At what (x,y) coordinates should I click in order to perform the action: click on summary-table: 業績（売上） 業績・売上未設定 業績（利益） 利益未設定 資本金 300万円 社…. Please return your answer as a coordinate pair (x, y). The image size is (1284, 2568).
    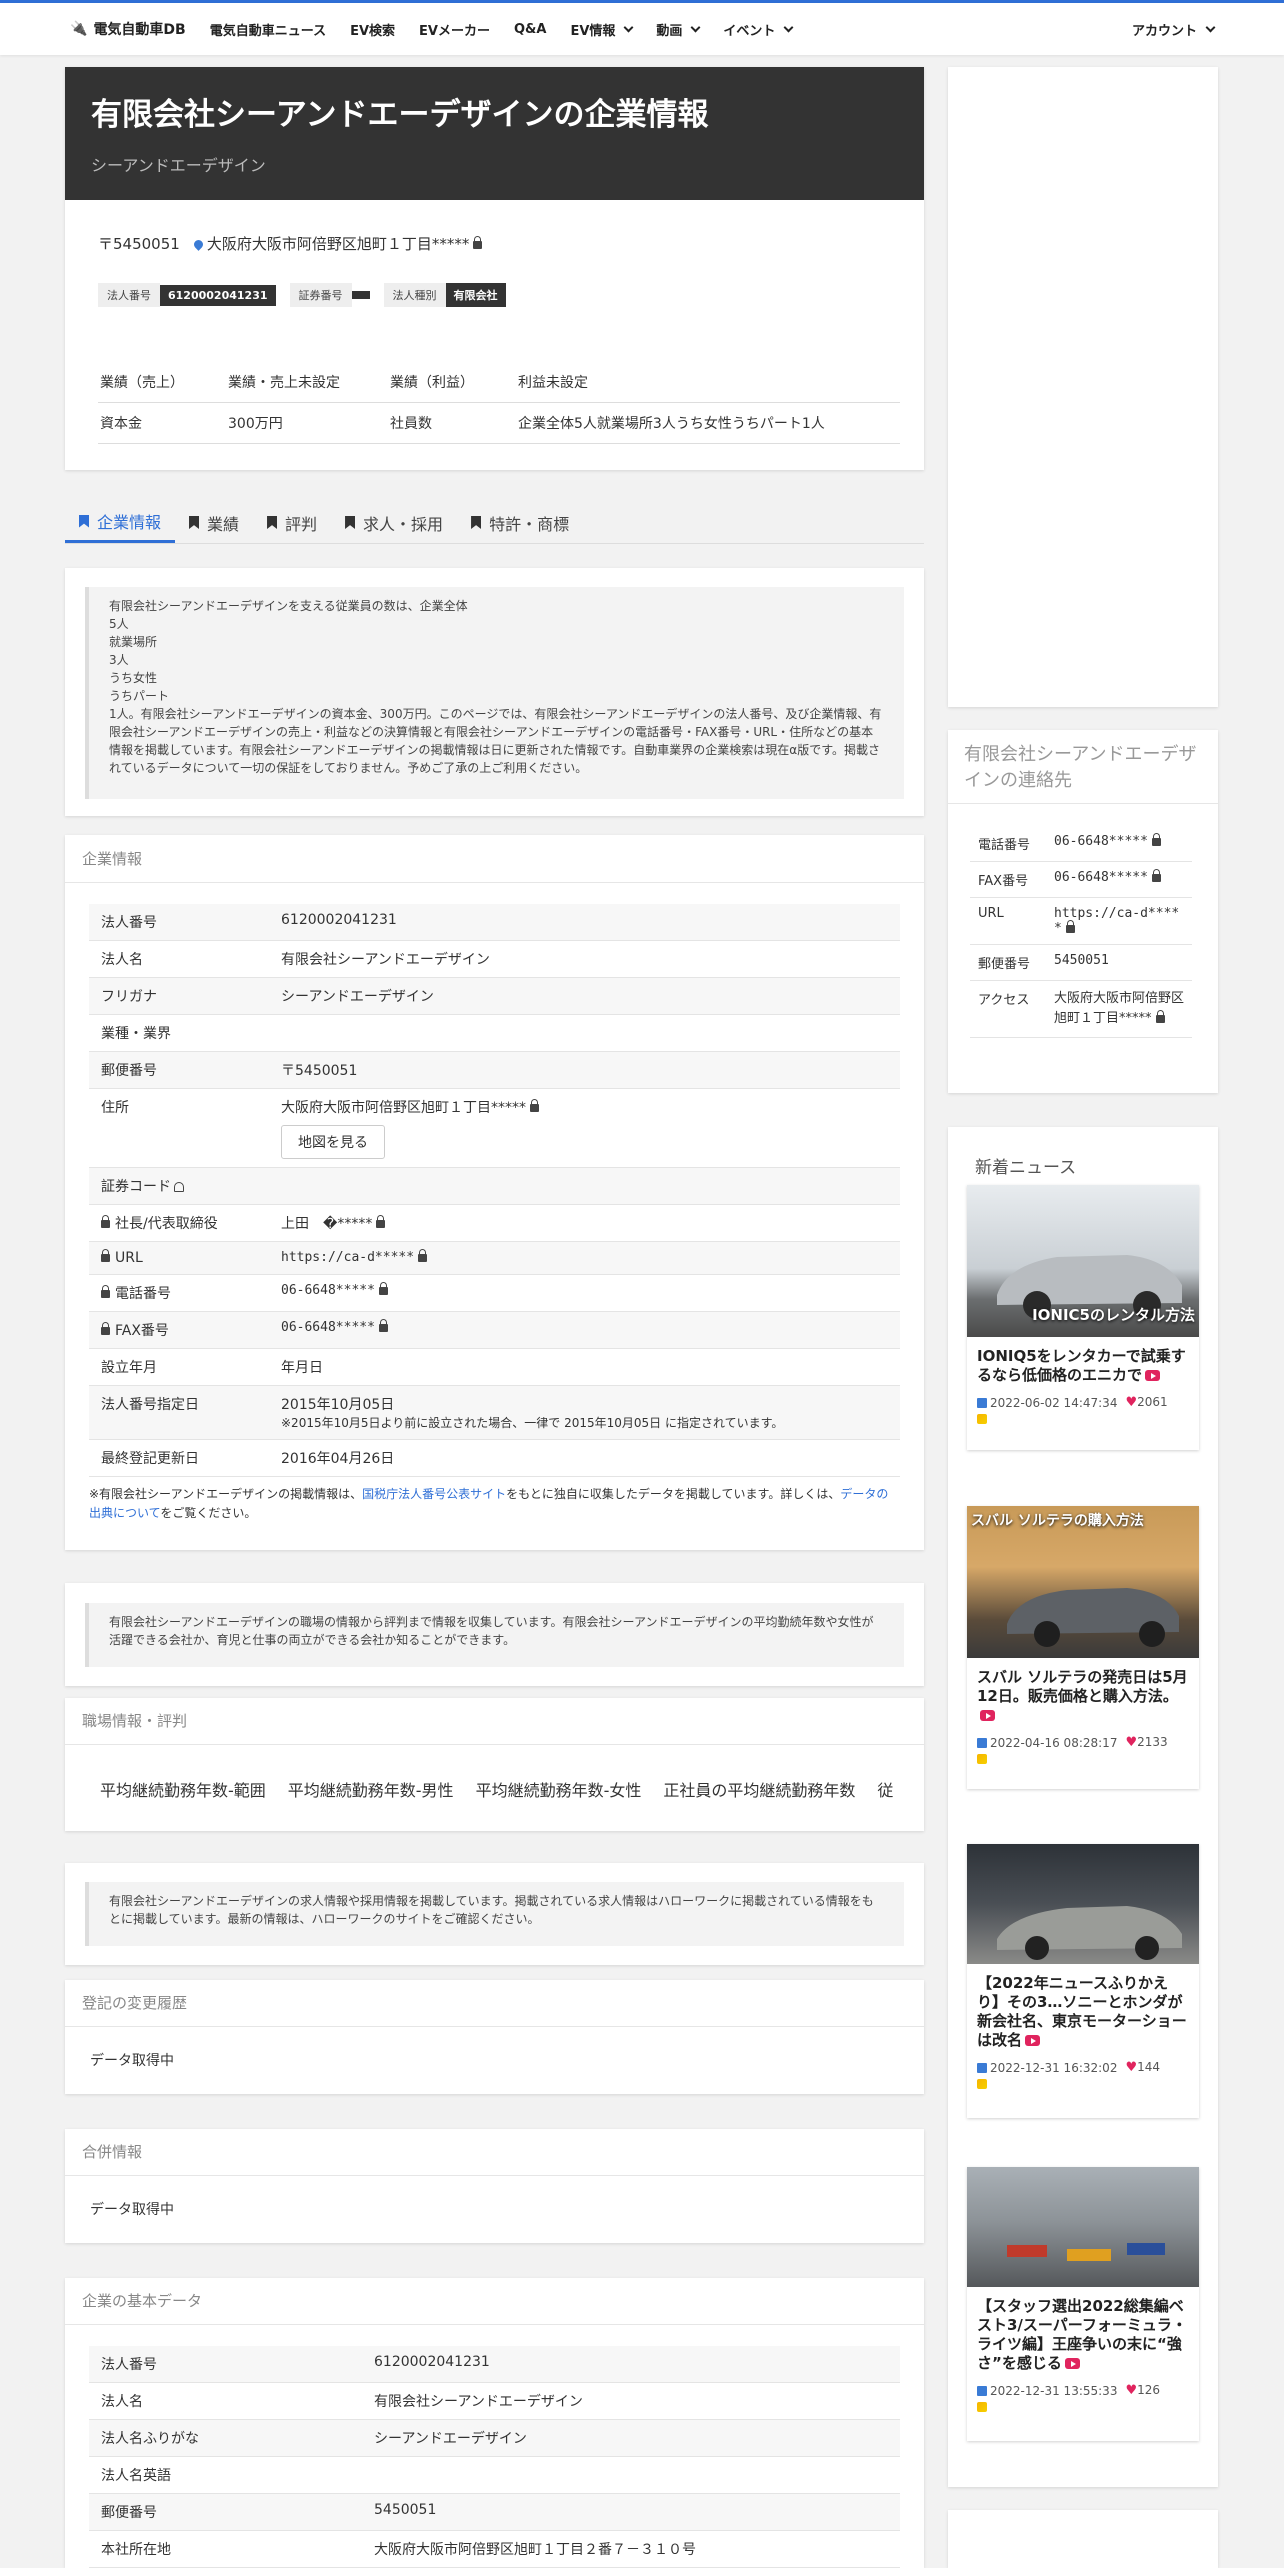
    Looking at the image, I should click on (499, 403).